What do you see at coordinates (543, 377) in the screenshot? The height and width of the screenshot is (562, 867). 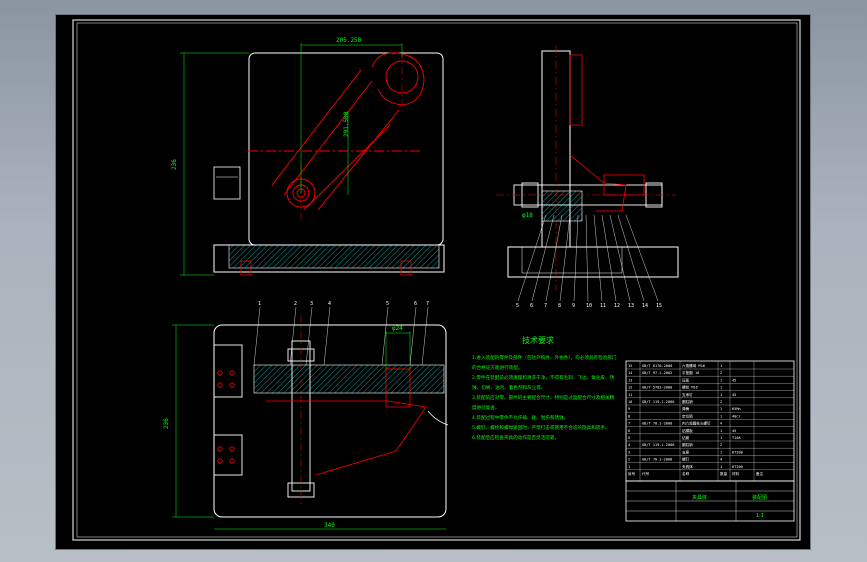 I see `note-line: 2.零件在装配前必须清理和清洗干净，不得有毛刺、飞边、氧化皮、锈` at bounding box center [543, 377].